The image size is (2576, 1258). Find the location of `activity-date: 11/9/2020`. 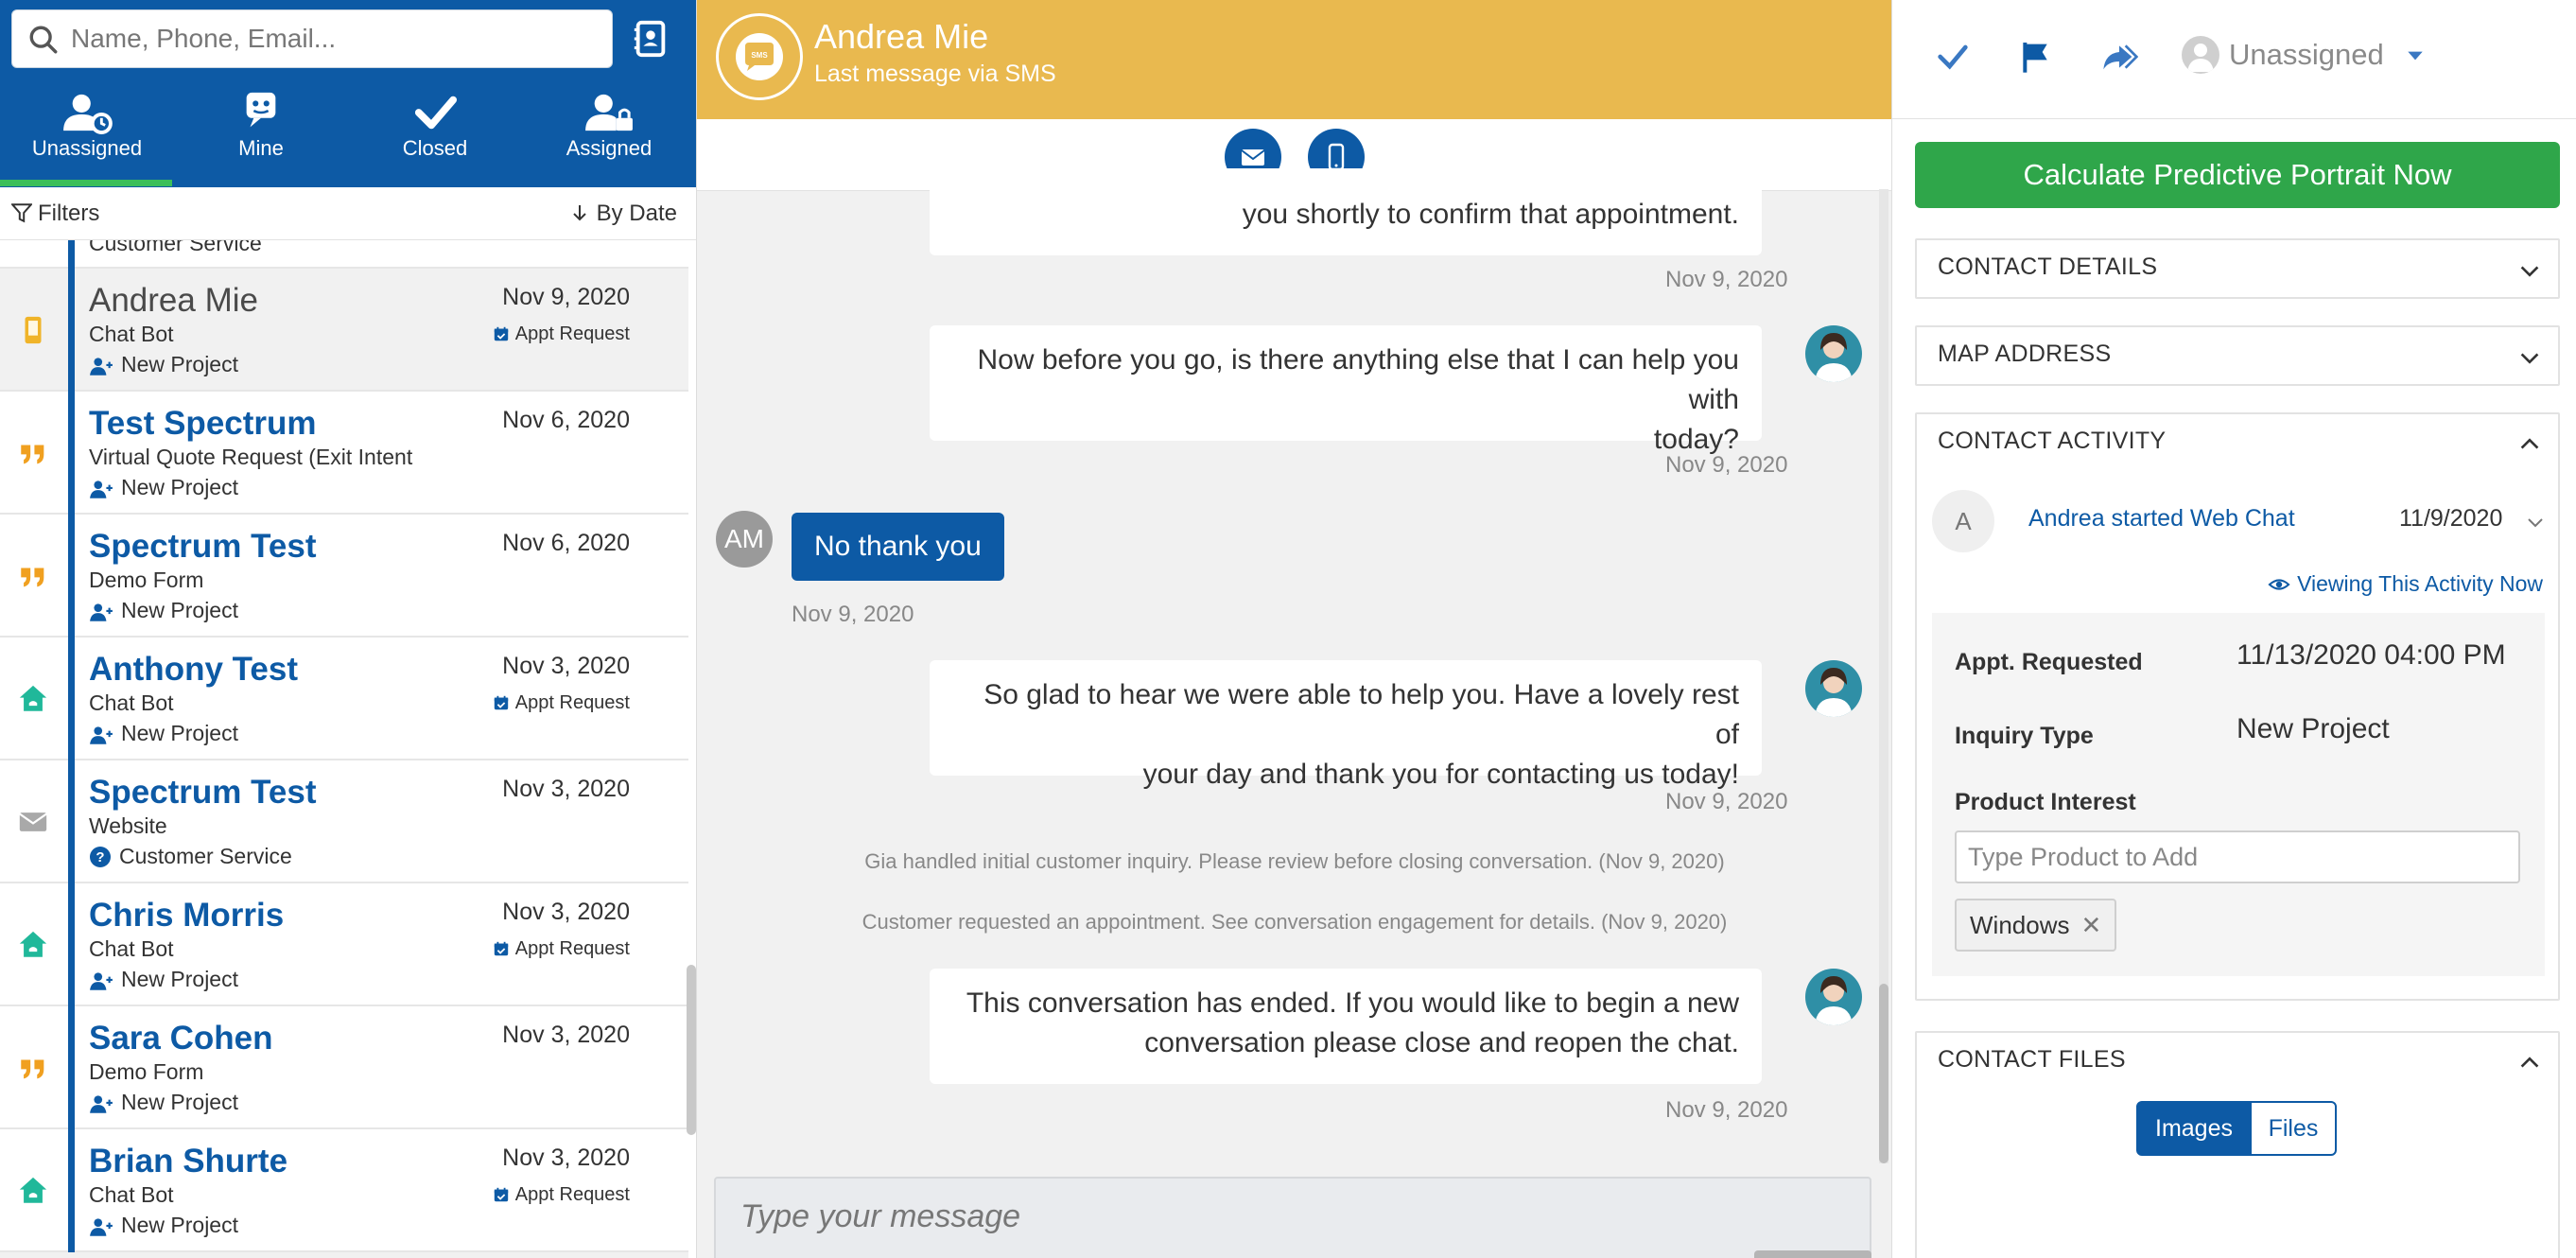

activity-date: 11/9/2020 is located at coordinates (2451, 518).